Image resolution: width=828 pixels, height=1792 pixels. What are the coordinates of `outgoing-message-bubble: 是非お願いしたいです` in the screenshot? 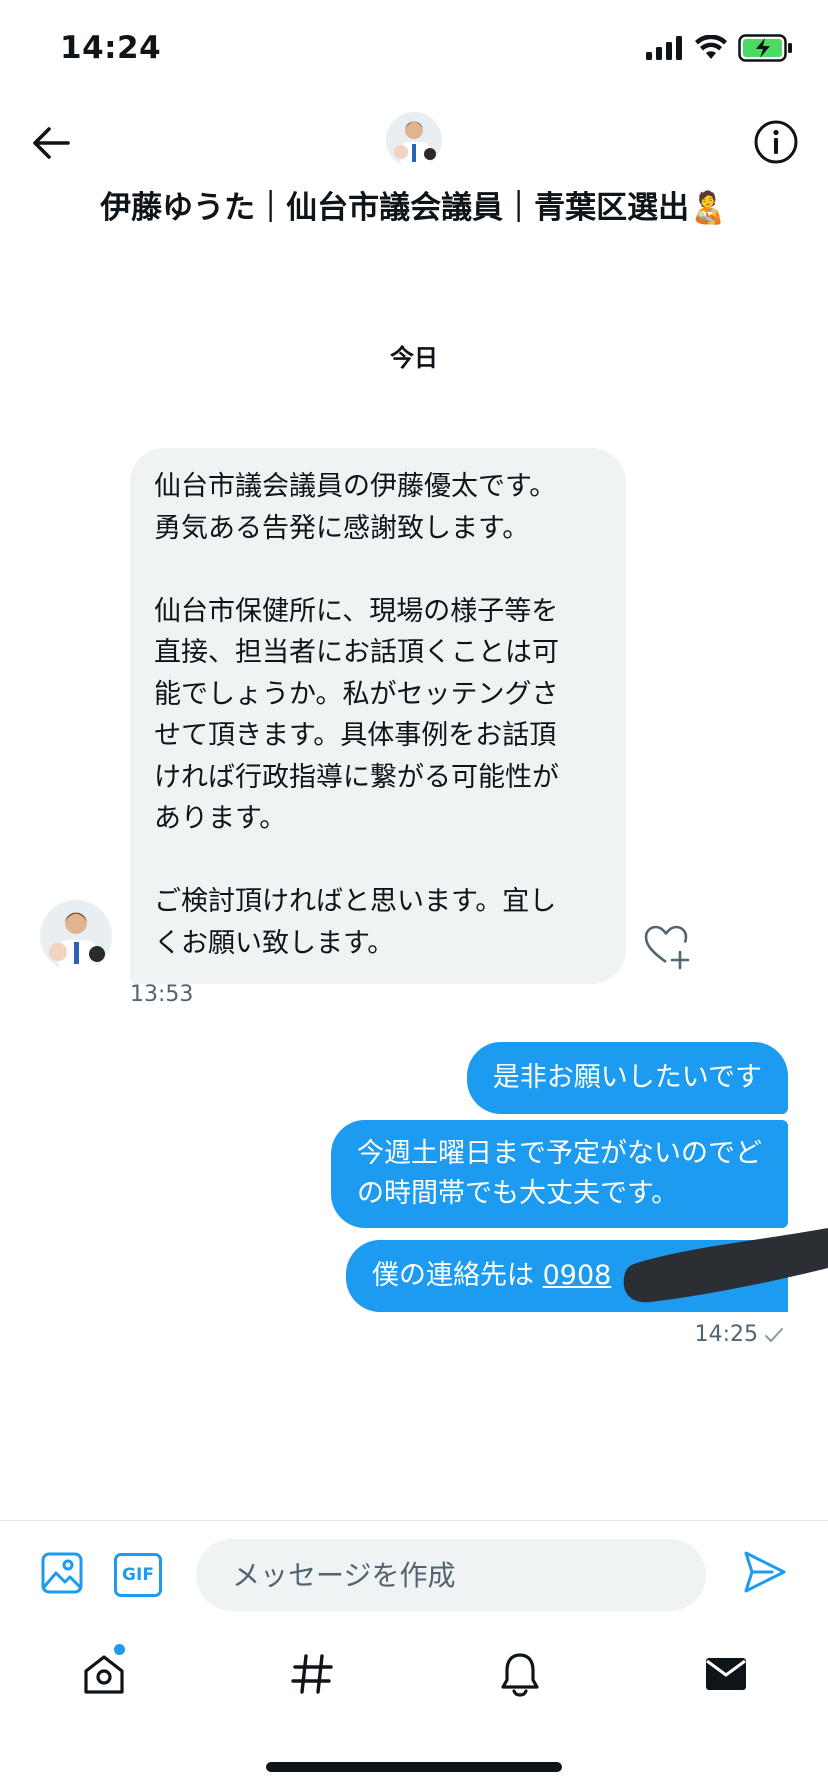 It's located at (627, 1078).